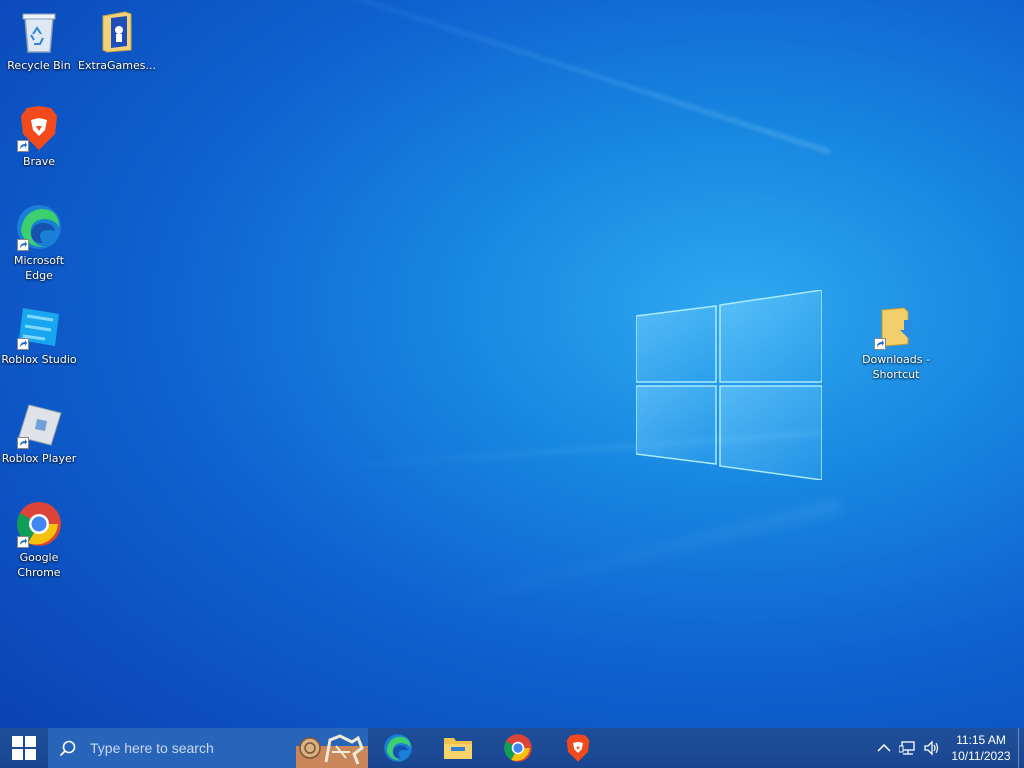  I want to click on taskbar-app-file-explorer, so click(458, 748).